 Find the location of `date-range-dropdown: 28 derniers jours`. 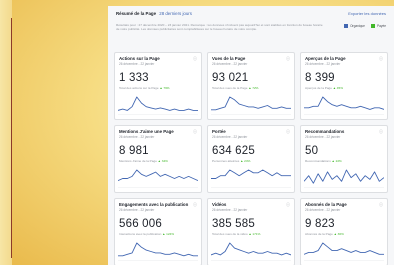

date-range-dropdown: 28 derniers jours is located at coordinates (175, 13).